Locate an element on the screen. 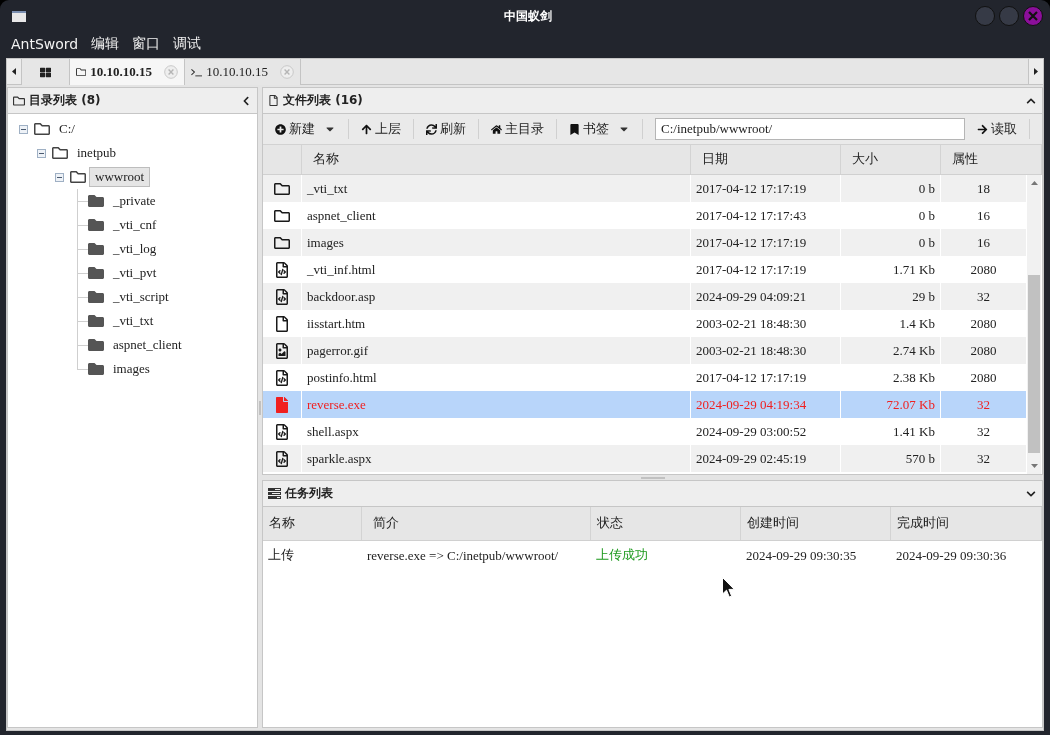 The height and width of the screenshot is (735, 1050). file-row: _vti_txt 2017-04-12 17:17:19 0 b 18 is located at coordinates (645, 188).